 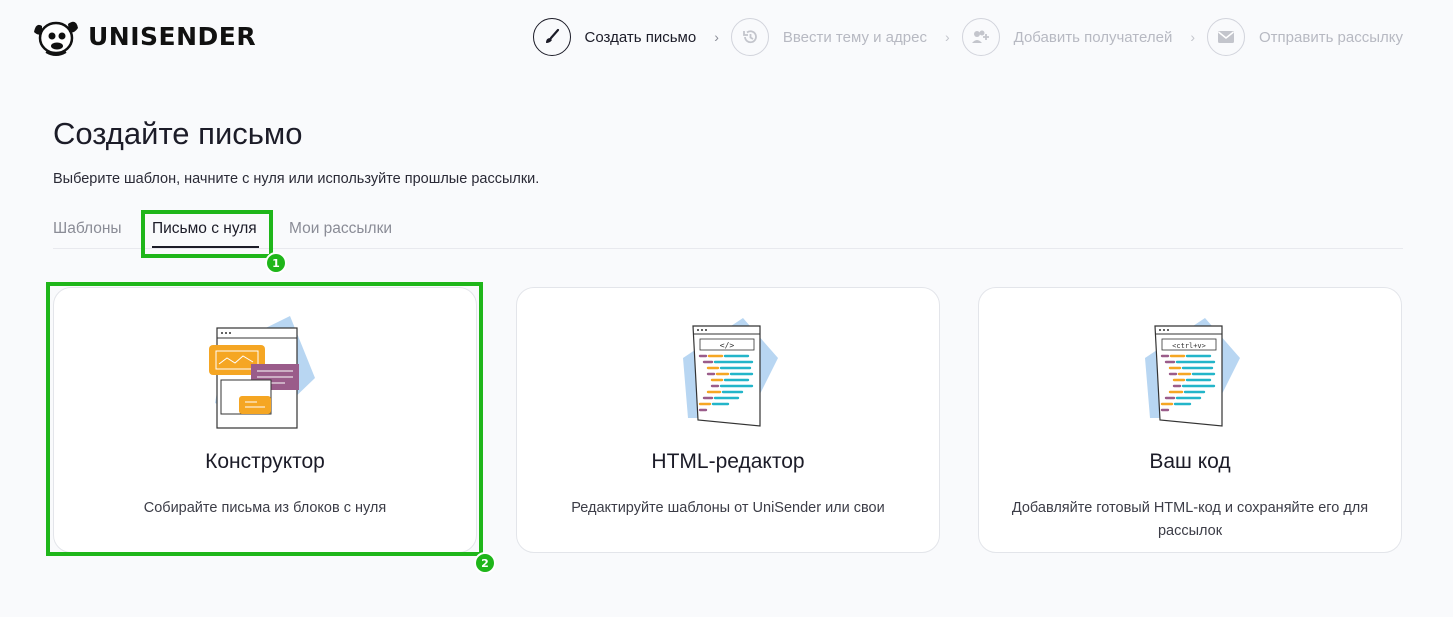 I want to click on active-tab-underline, so click(x=205, y=247).